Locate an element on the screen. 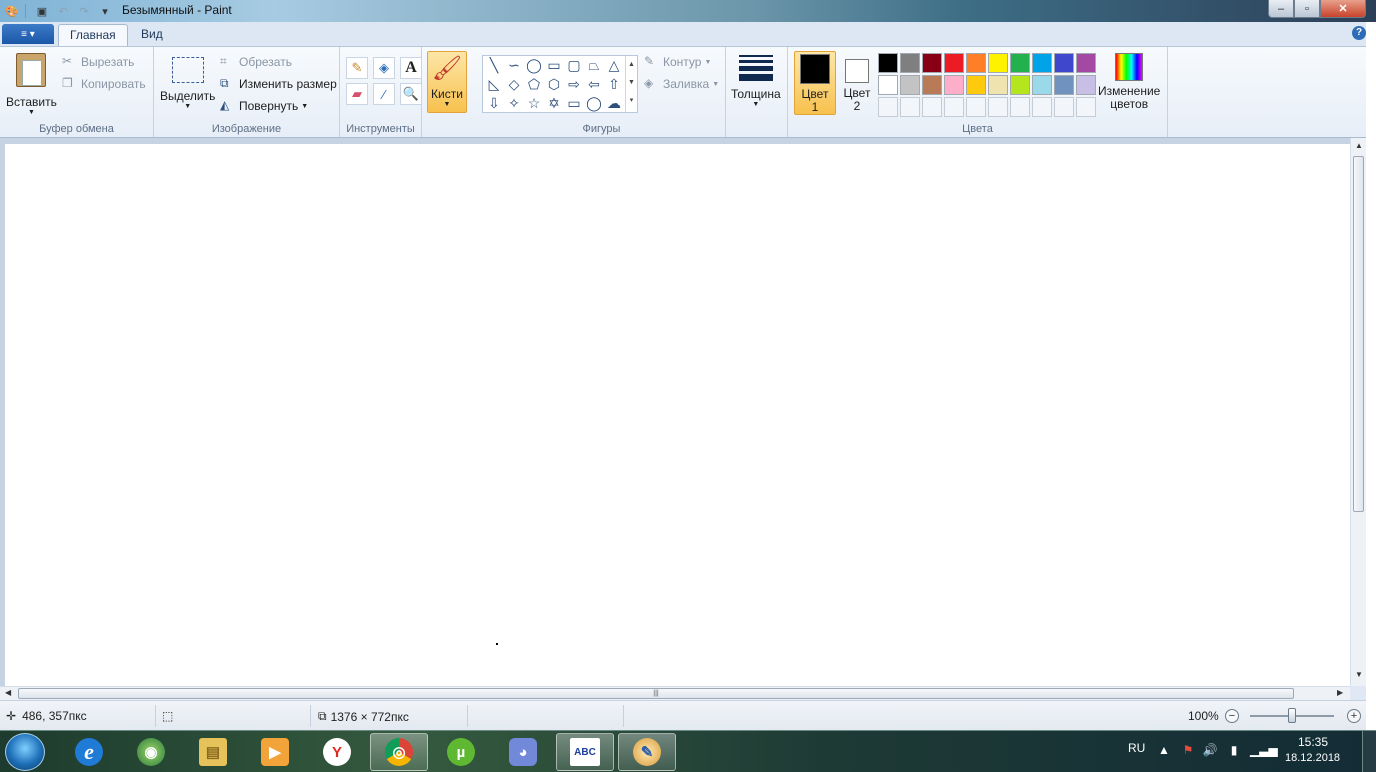  taskbar-file-explorer: ▤ is located at coordinates (213, 752).